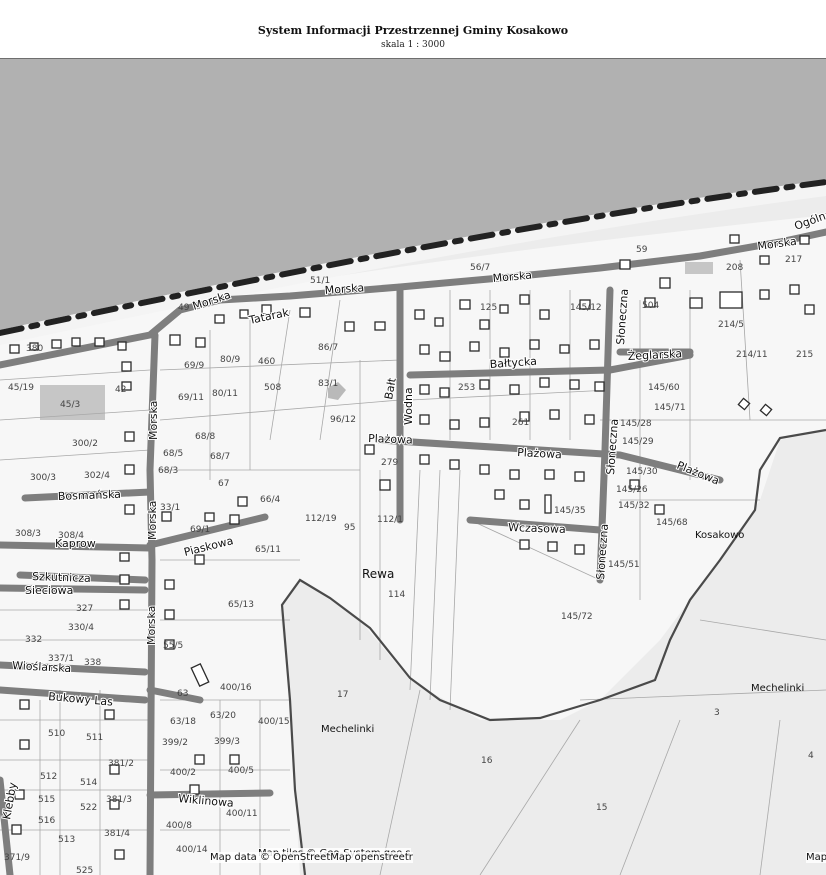 This screenshot has width=826, height=875. Describe the element at coordinates (205, 437) in the screenshot. I see `parcel-number: 68/8` at that location.